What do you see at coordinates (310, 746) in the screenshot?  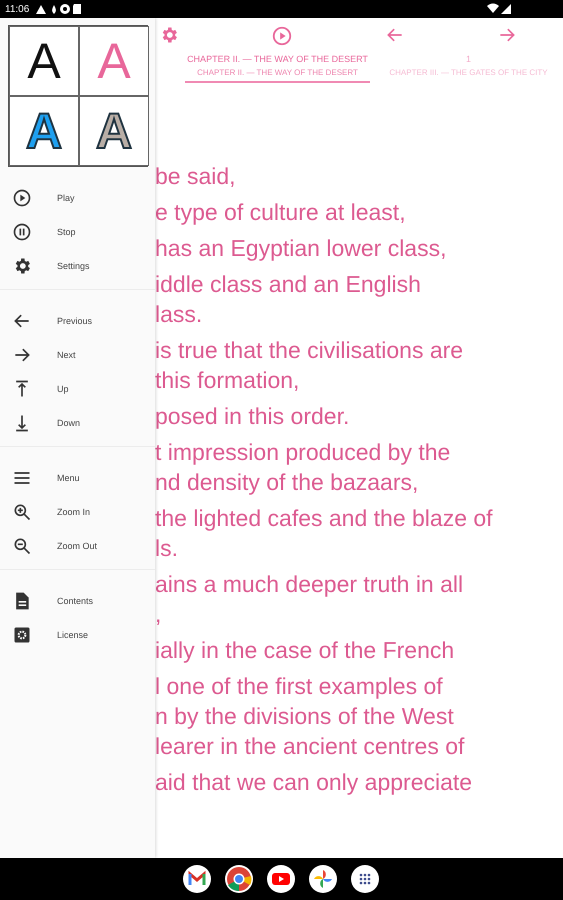 I see `book-text-line: learer in the ancient centres of` at bounding box center [310, 746].